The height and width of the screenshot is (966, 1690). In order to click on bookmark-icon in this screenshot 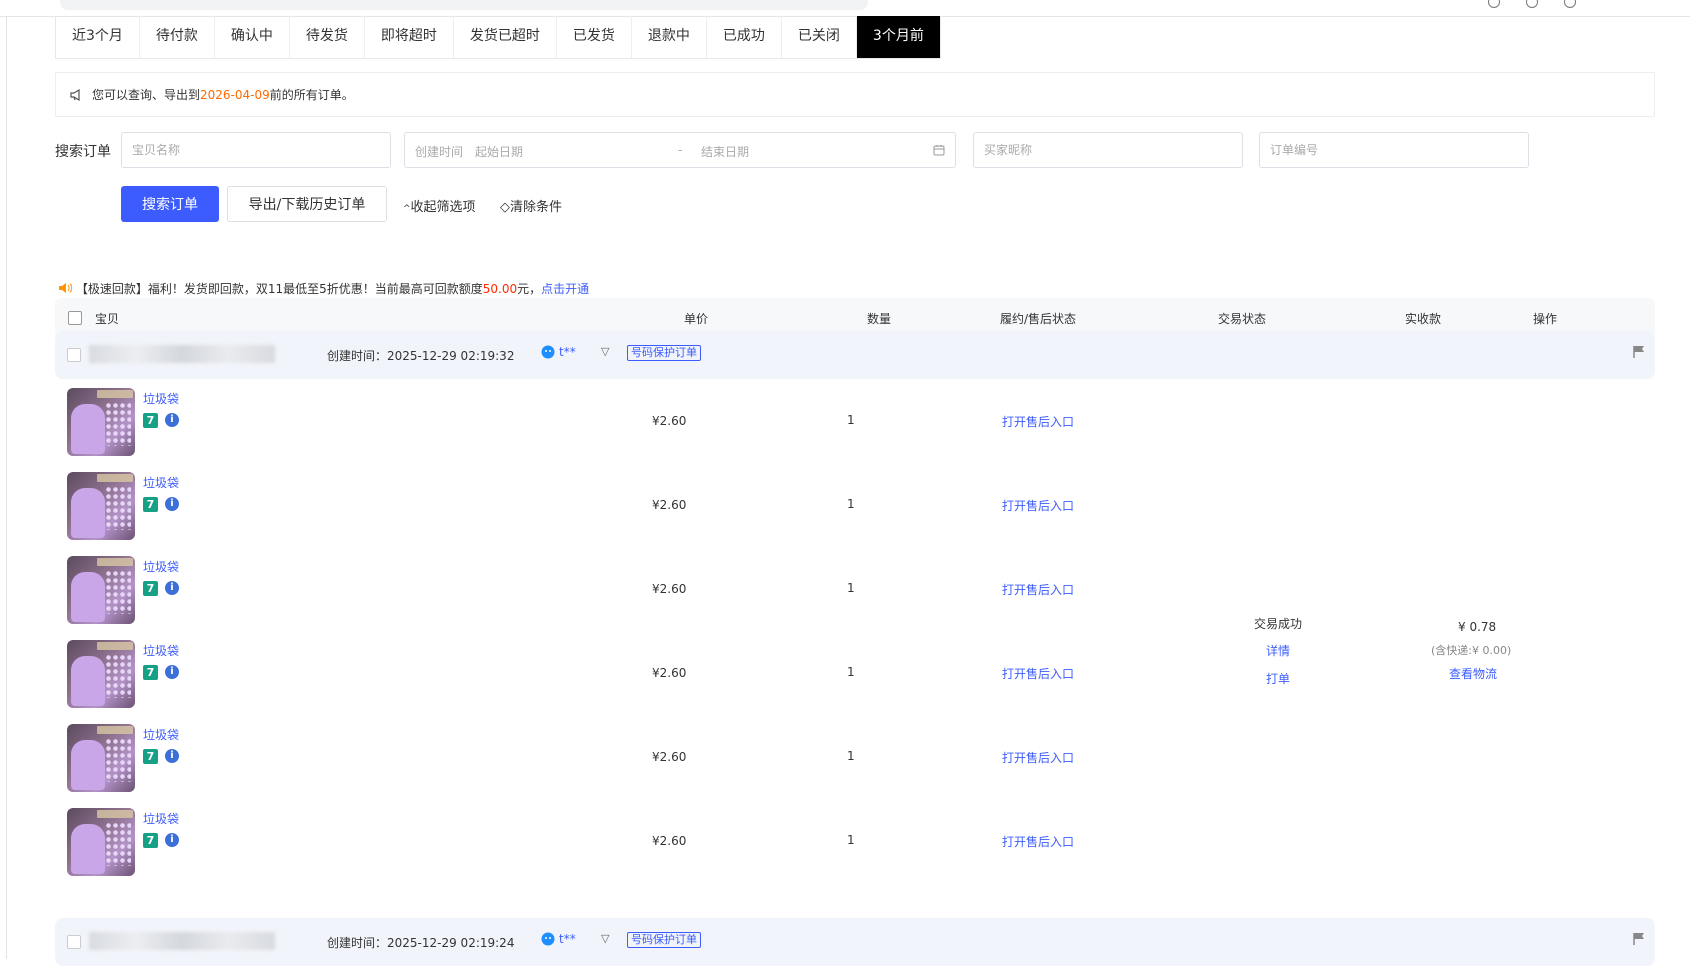, I will do `click(1494, 4)`.